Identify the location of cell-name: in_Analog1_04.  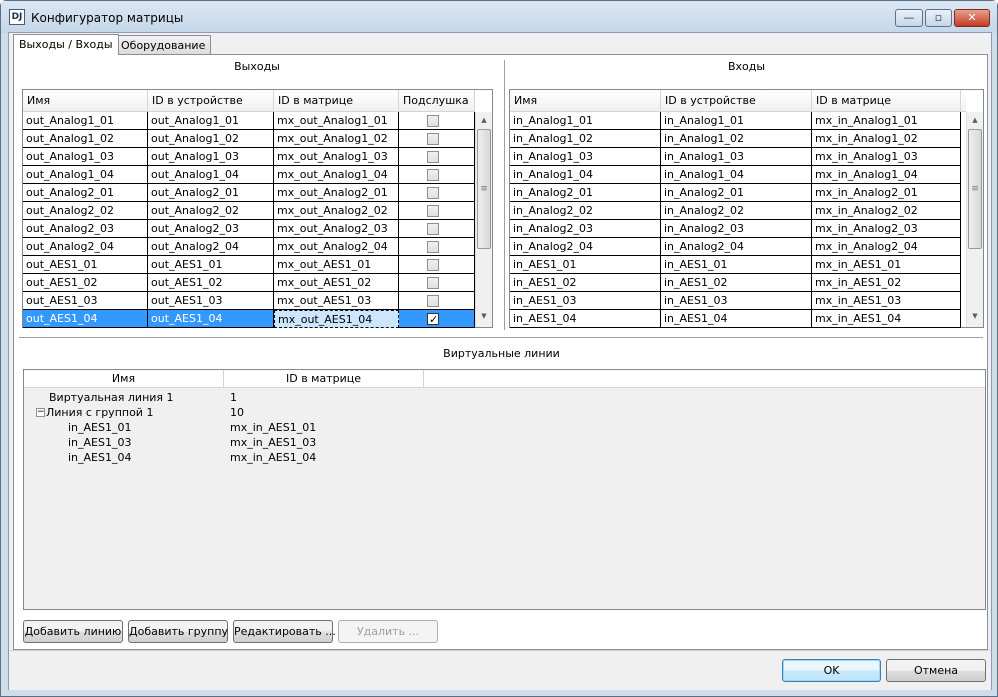
(585, 175).